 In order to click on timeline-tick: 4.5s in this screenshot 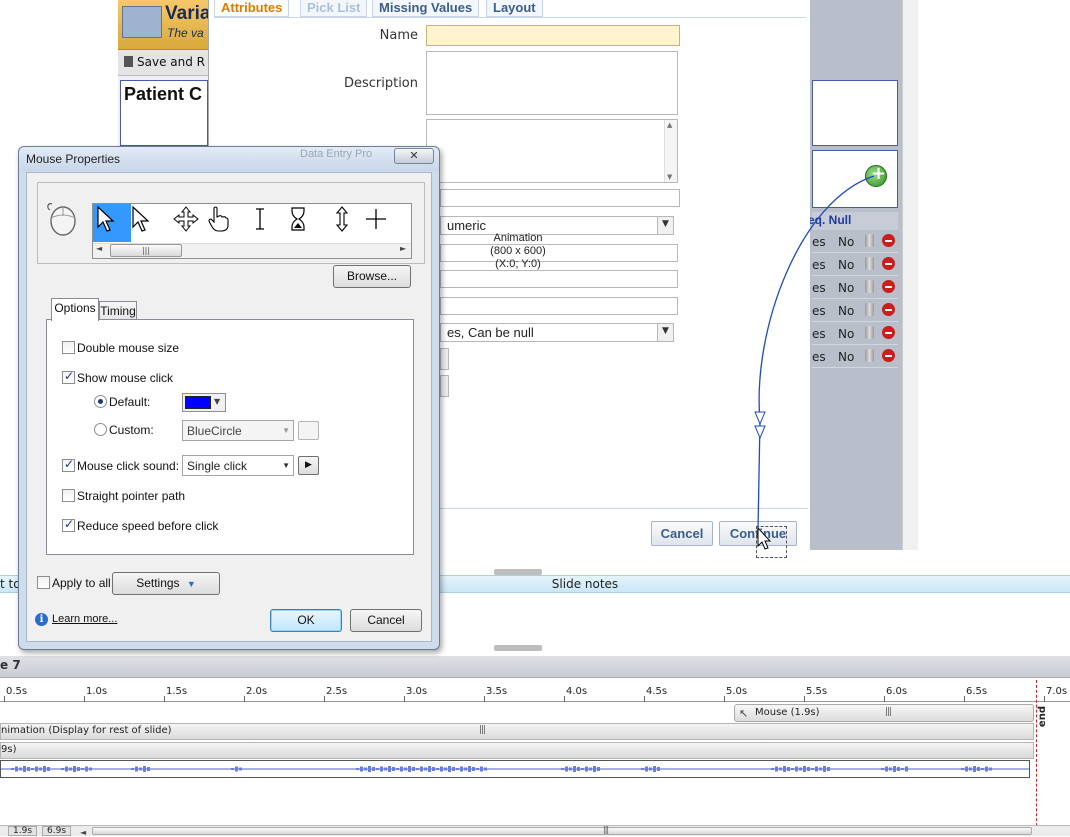, I will do `click(655, 694)`.